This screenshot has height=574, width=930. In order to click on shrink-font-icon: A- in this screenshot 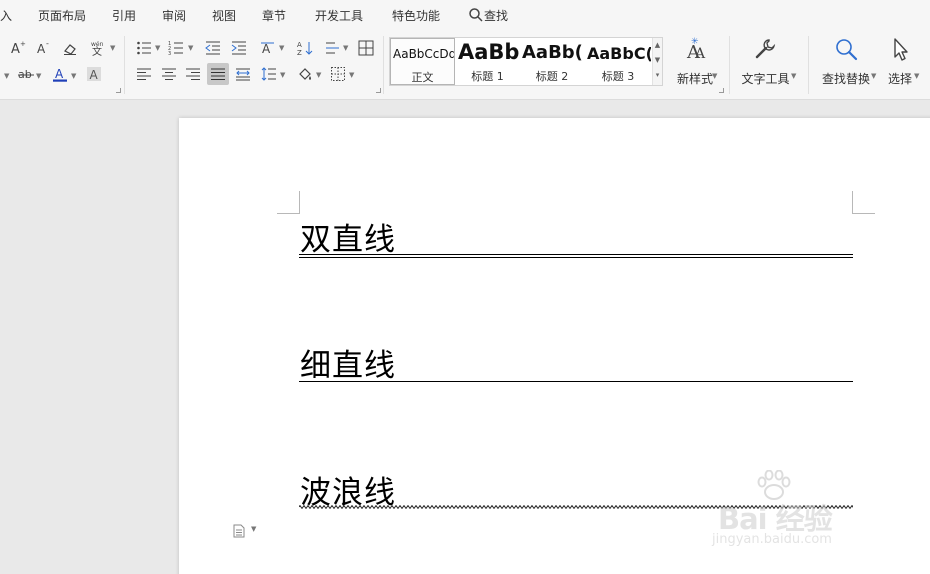, I will do `click(44, 48)`.